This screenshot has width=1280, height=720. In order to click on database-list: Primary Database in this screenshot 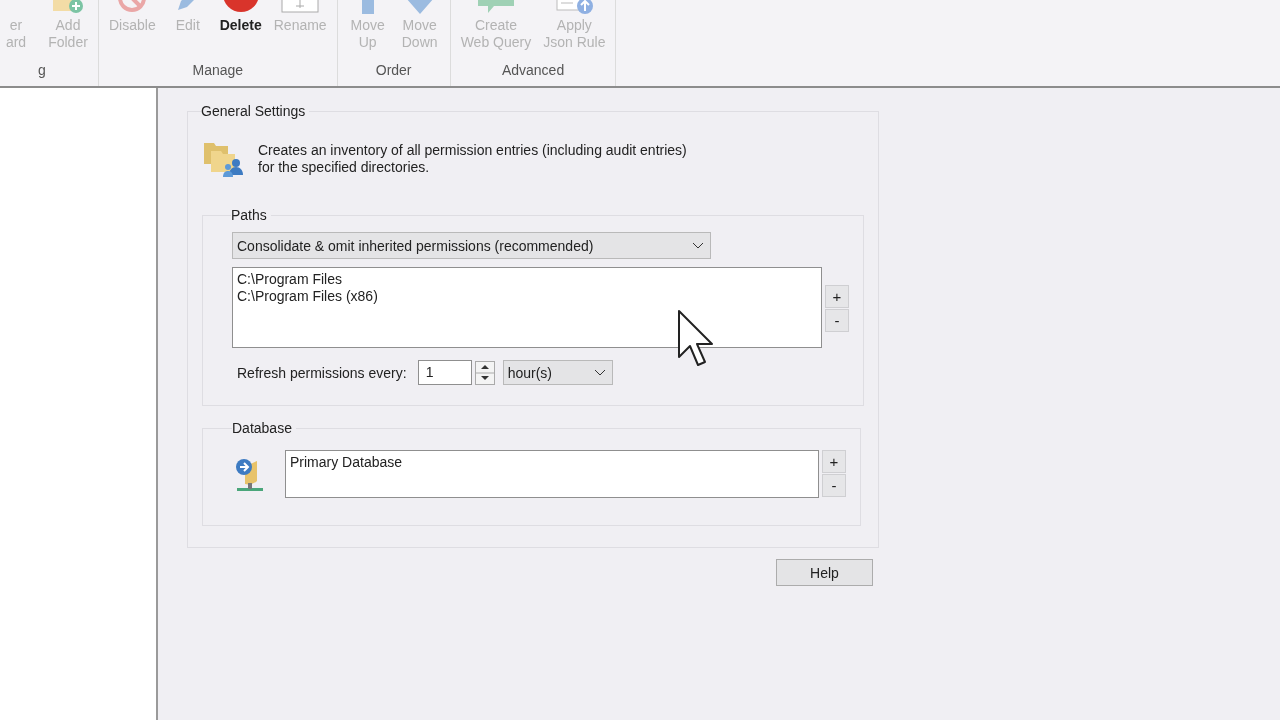, I will do `click(552, 474)`.